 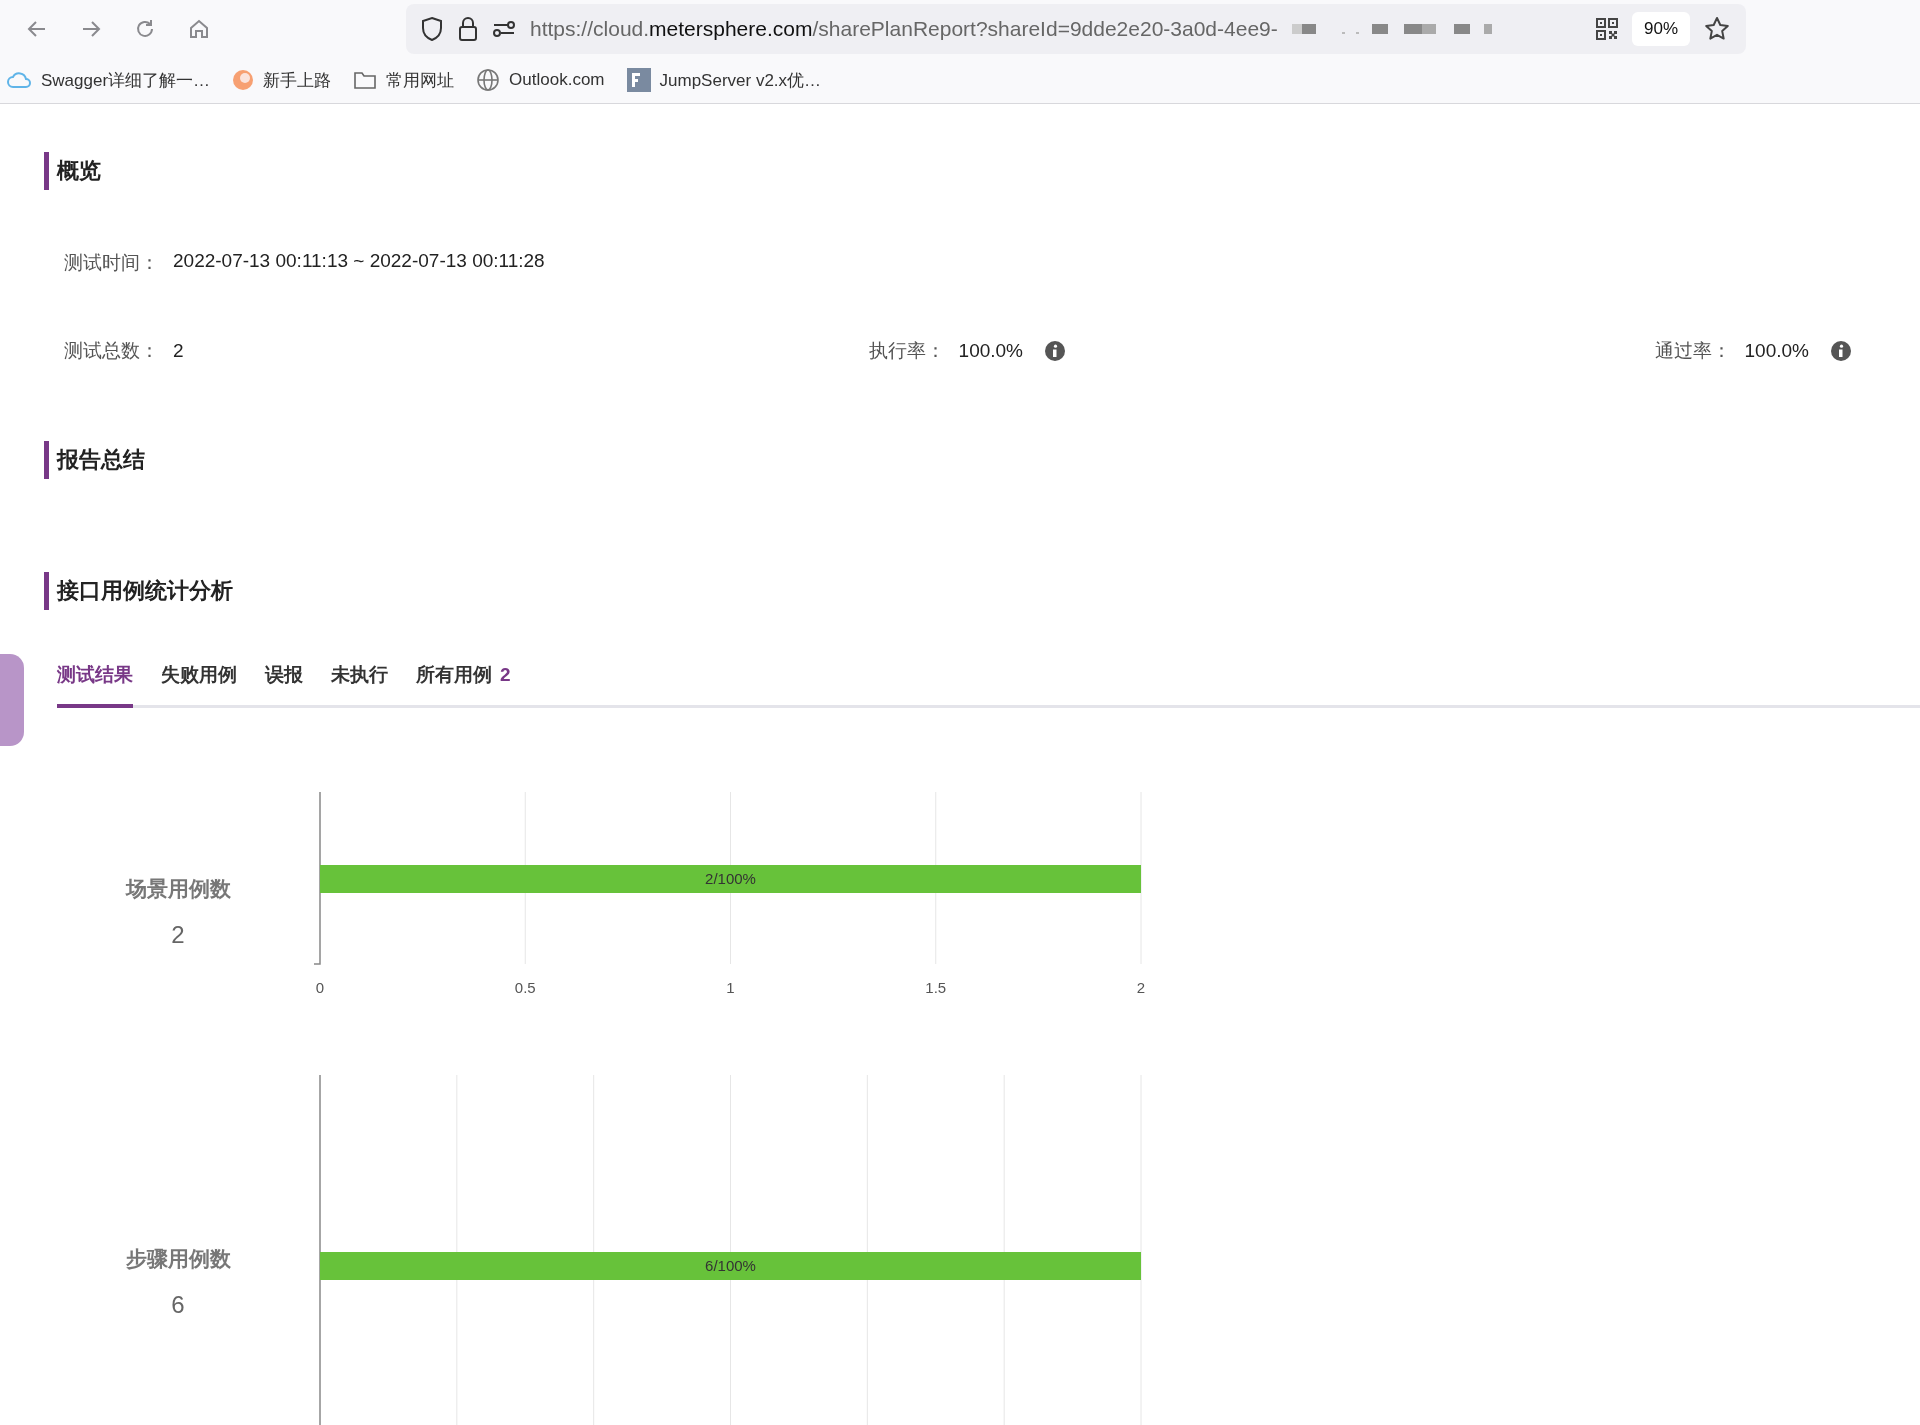 I want to click on qr-code-icon, so click(x=1606, y=29).